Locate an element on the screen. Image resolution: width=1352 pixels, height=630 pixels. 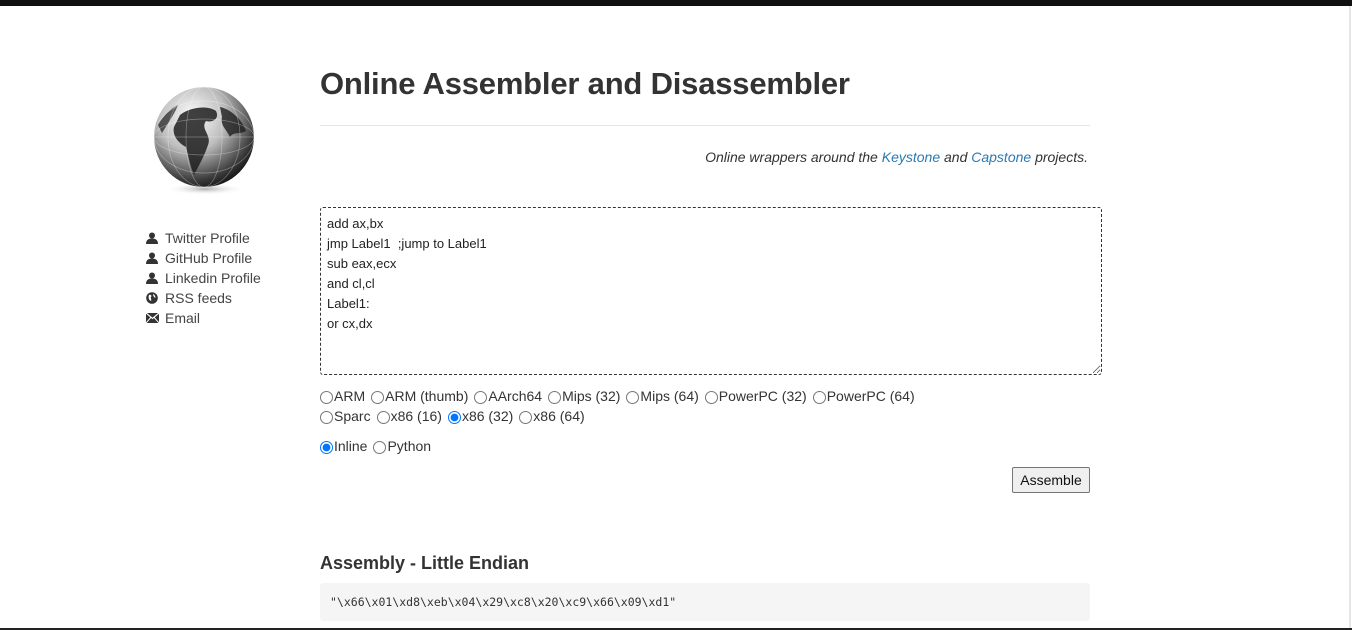
arch-option-sparc: Sparc is located at coordinates (344, 416).